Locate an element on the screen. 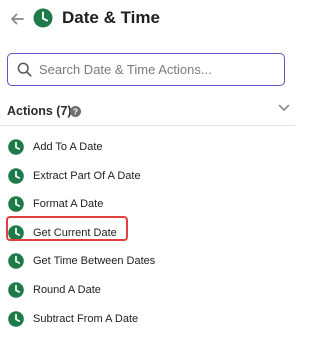 This screenshot has height=352, width=320. actions-section-header: Actions (7) ? is located at coordinates (147, 111).